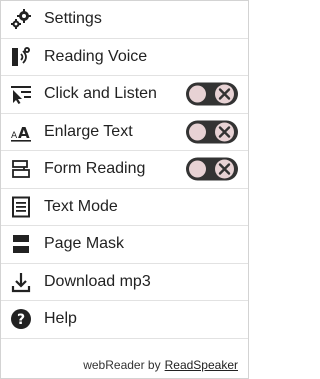 Image resolution: width=320 pixels, height=379 pixels. What do you see at coordinates (21, 94) in the screenshot?
I see `cursor-text-icon` at bounding box center [21, 94].